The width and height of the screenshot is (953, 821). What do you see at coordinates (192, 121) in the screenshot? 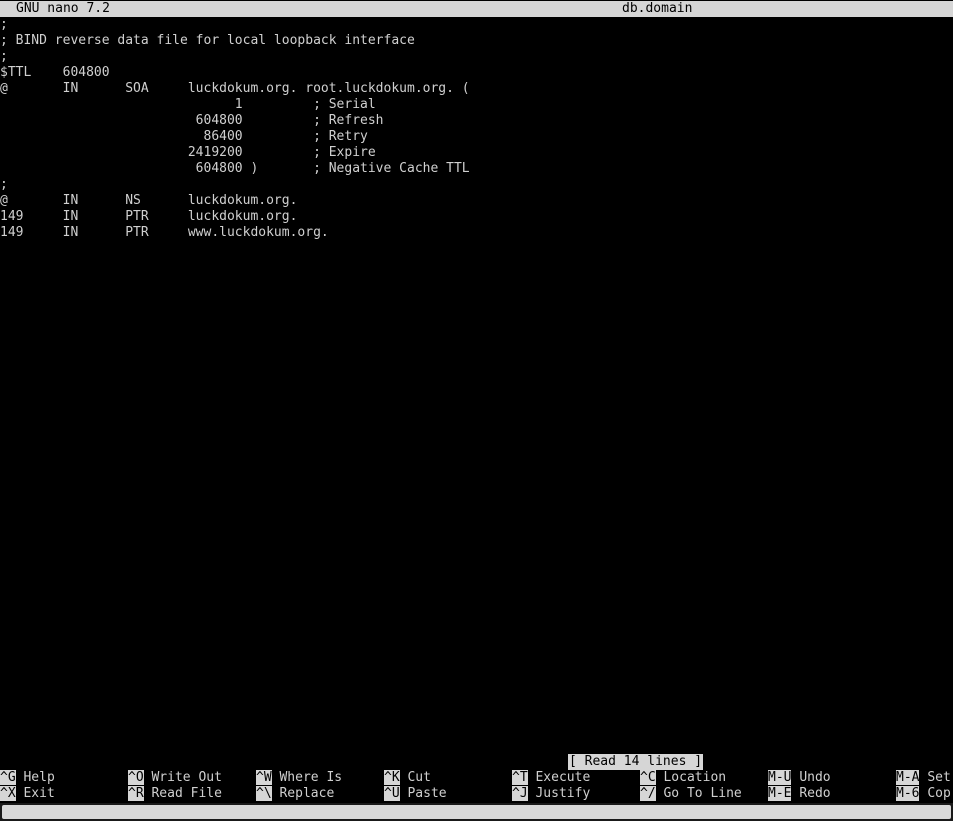
I see `editor-line: 604800 ; Refresh` at bounding box center [192, 121].